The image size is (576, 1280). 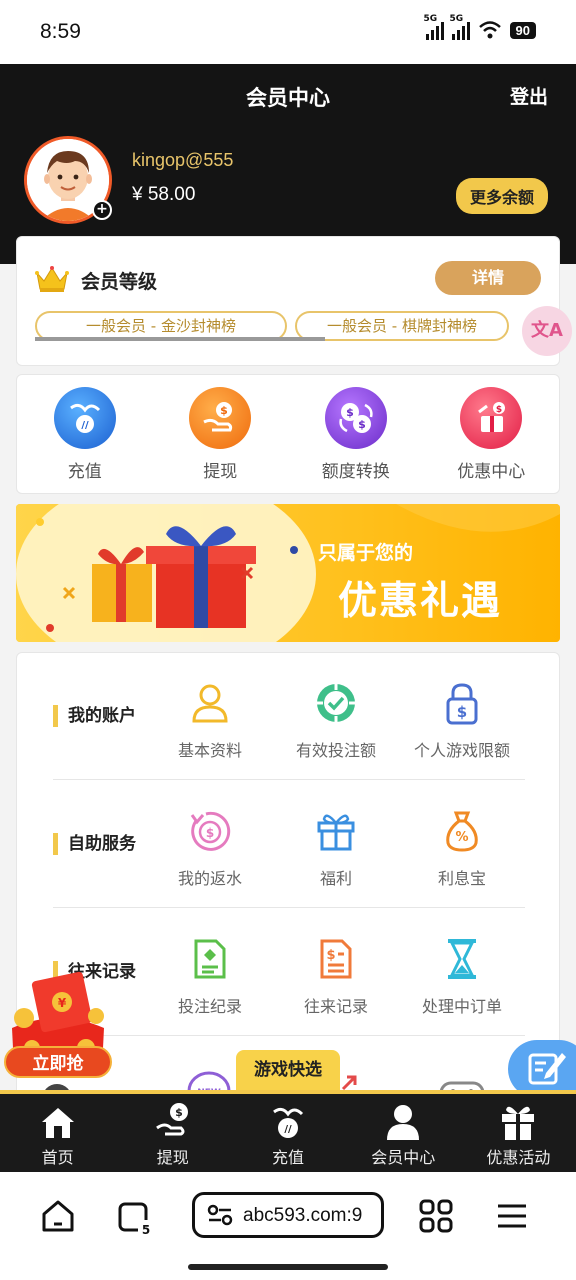 What do you see at coordinates (420, 601) in the screenshot?
I see `banner-title: 优惠礼遇` at bounding box center [420, 601].